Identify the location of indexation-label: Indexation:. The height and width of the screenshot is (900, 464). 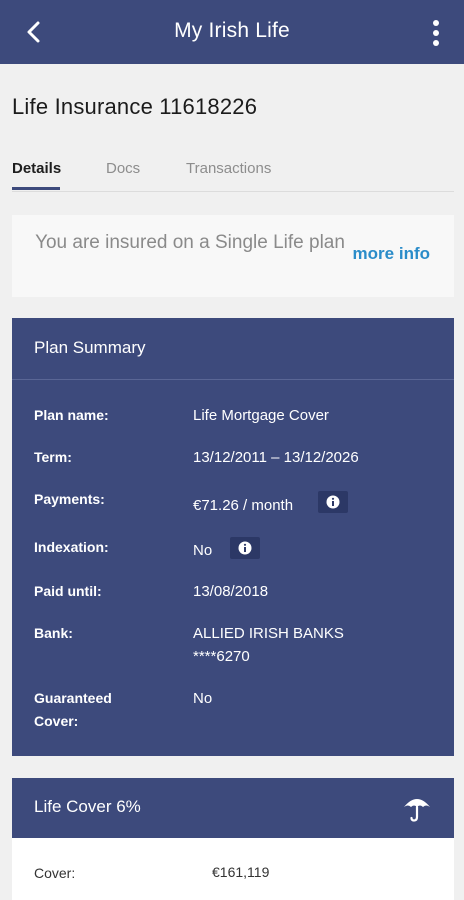
(71, 547).